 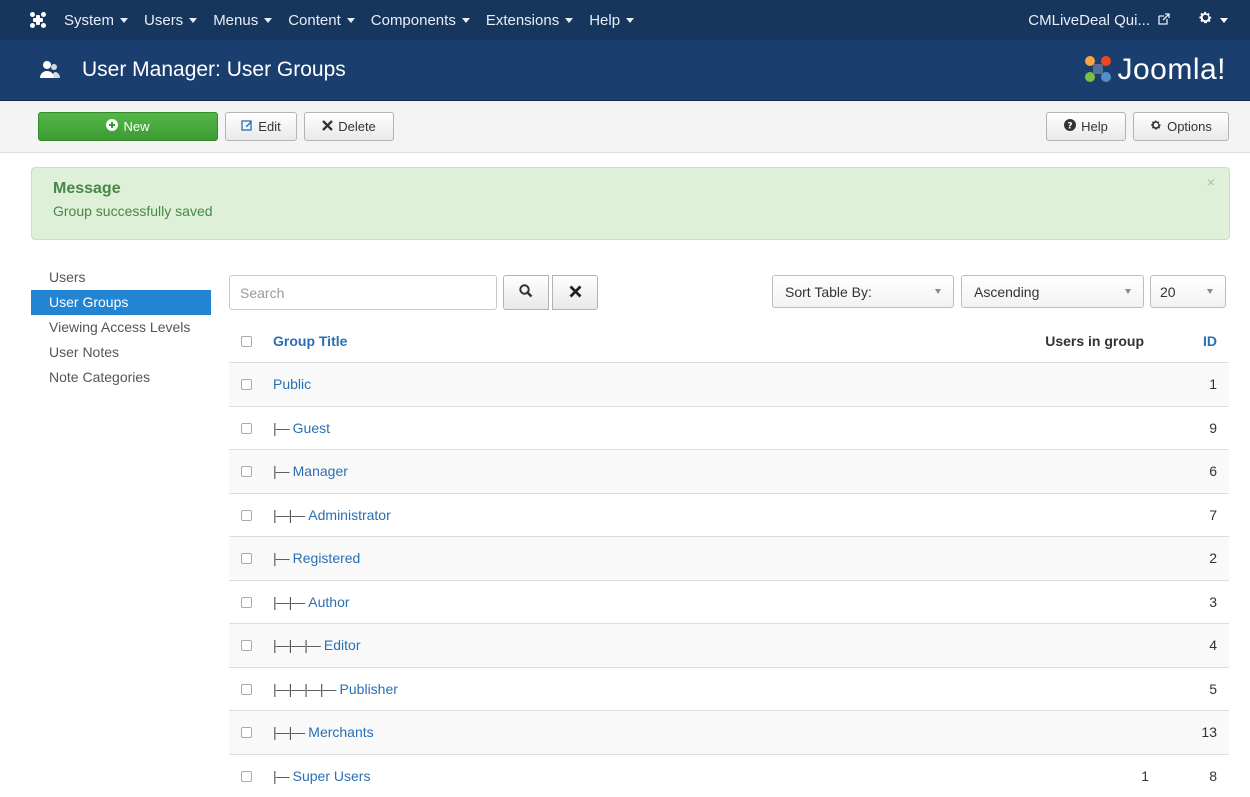 I want to click on sort-select: Sort Table By:, so click(x=863, y=291).